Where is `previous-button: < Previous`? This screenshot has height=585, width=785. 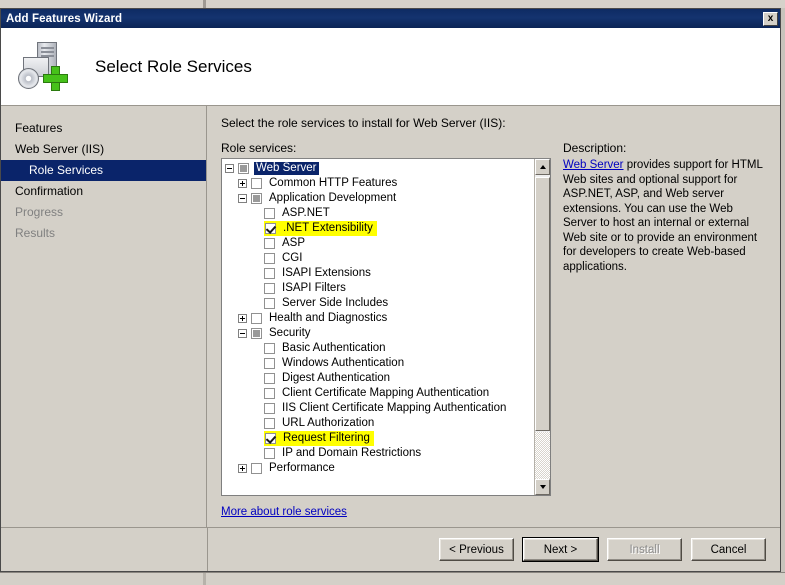 previous-button: < Previous is located at coordinates (476, 549).